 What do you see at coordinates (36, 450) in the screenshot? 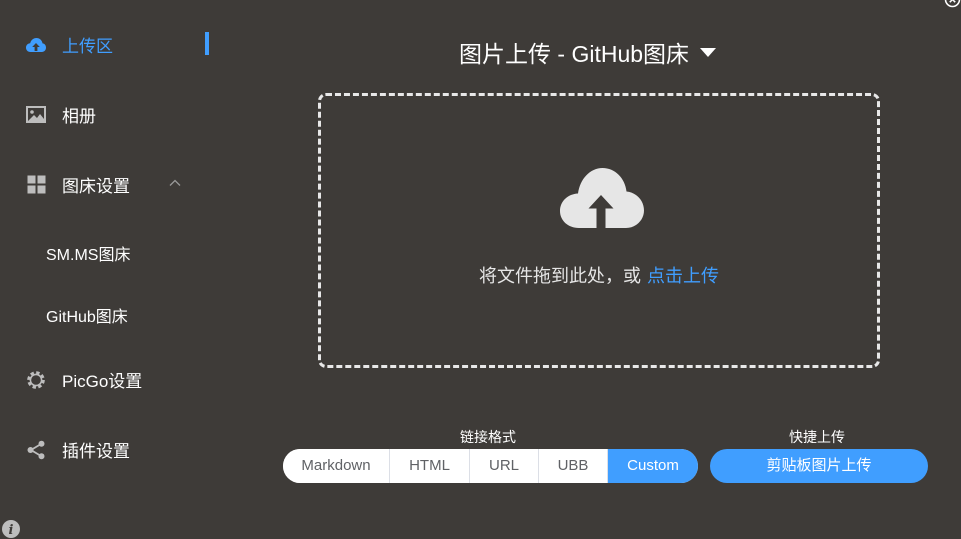
I see `share-icon` at bounding box center [36, 450].